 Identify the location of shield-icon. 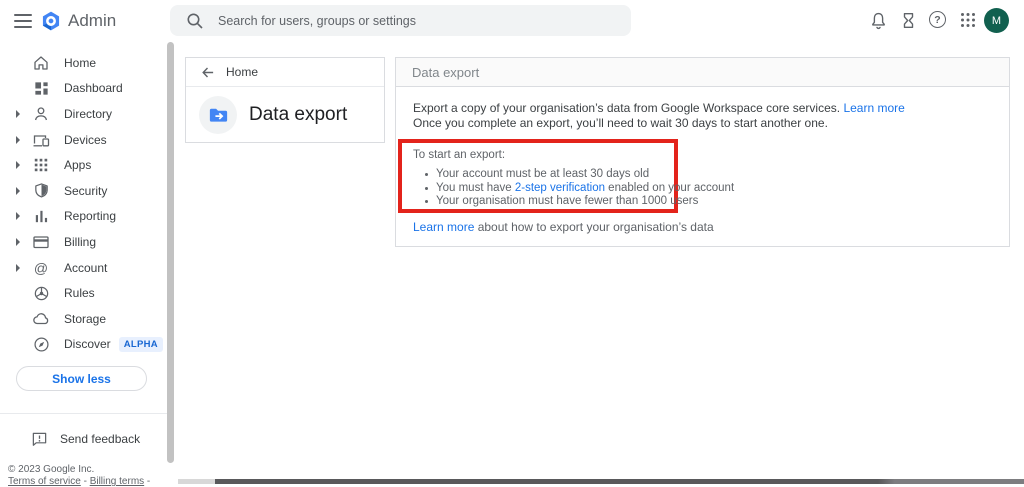
(41, 191).